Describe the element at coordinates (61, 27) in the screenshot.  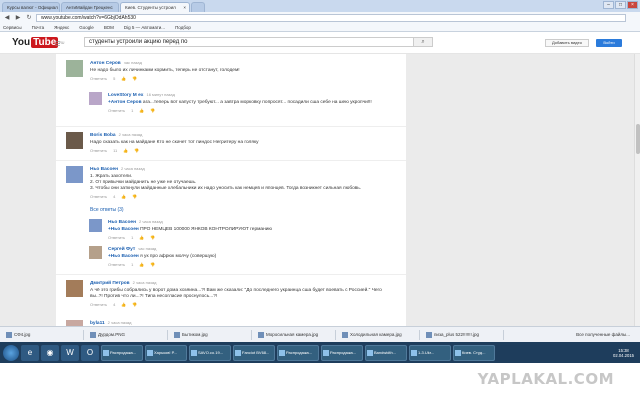
I see `bookmark-item: Яндекс` at that location.